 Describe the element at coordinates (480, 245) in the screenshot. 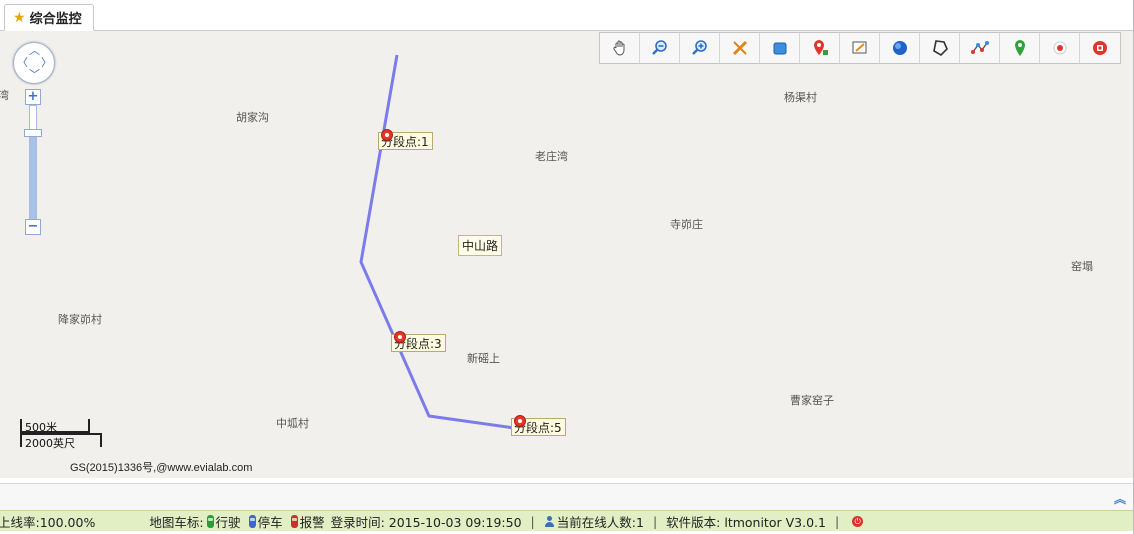

I see `road-label: 中山路` at that location.